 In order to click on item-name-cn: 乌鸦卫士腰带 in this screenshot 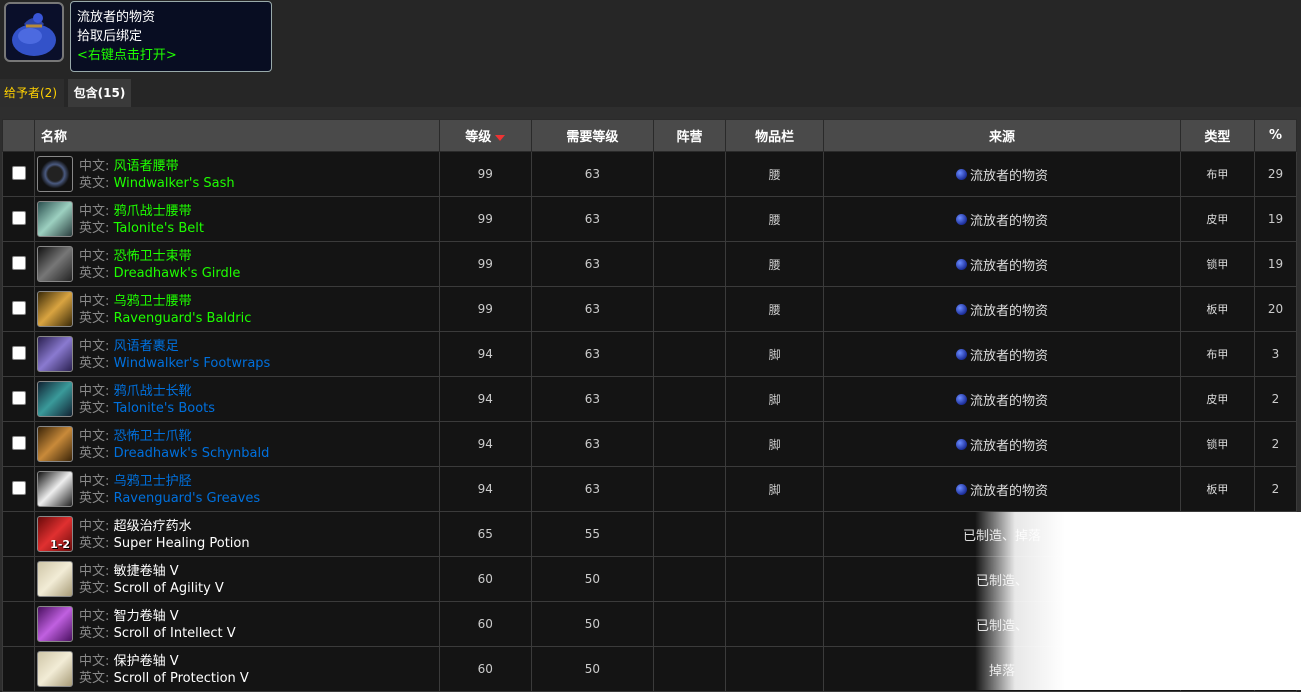, I will do `click(153, 301)`.